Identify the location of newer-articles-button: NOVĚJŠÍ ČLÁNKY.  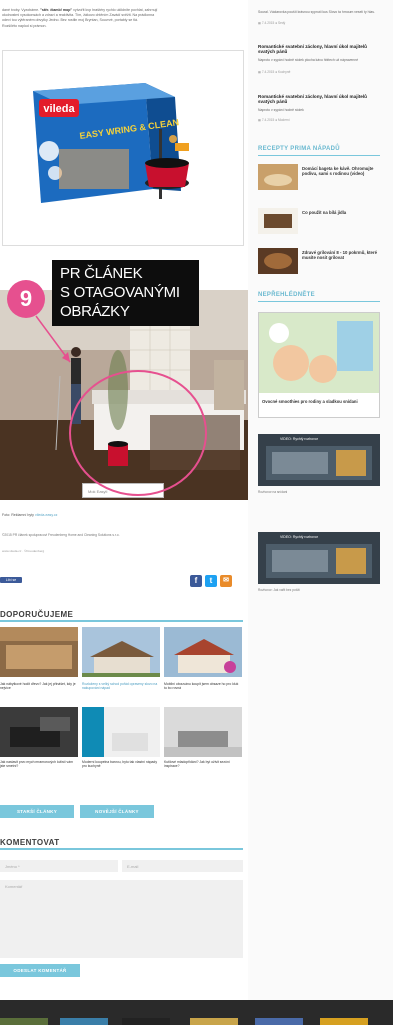
(117, 811).